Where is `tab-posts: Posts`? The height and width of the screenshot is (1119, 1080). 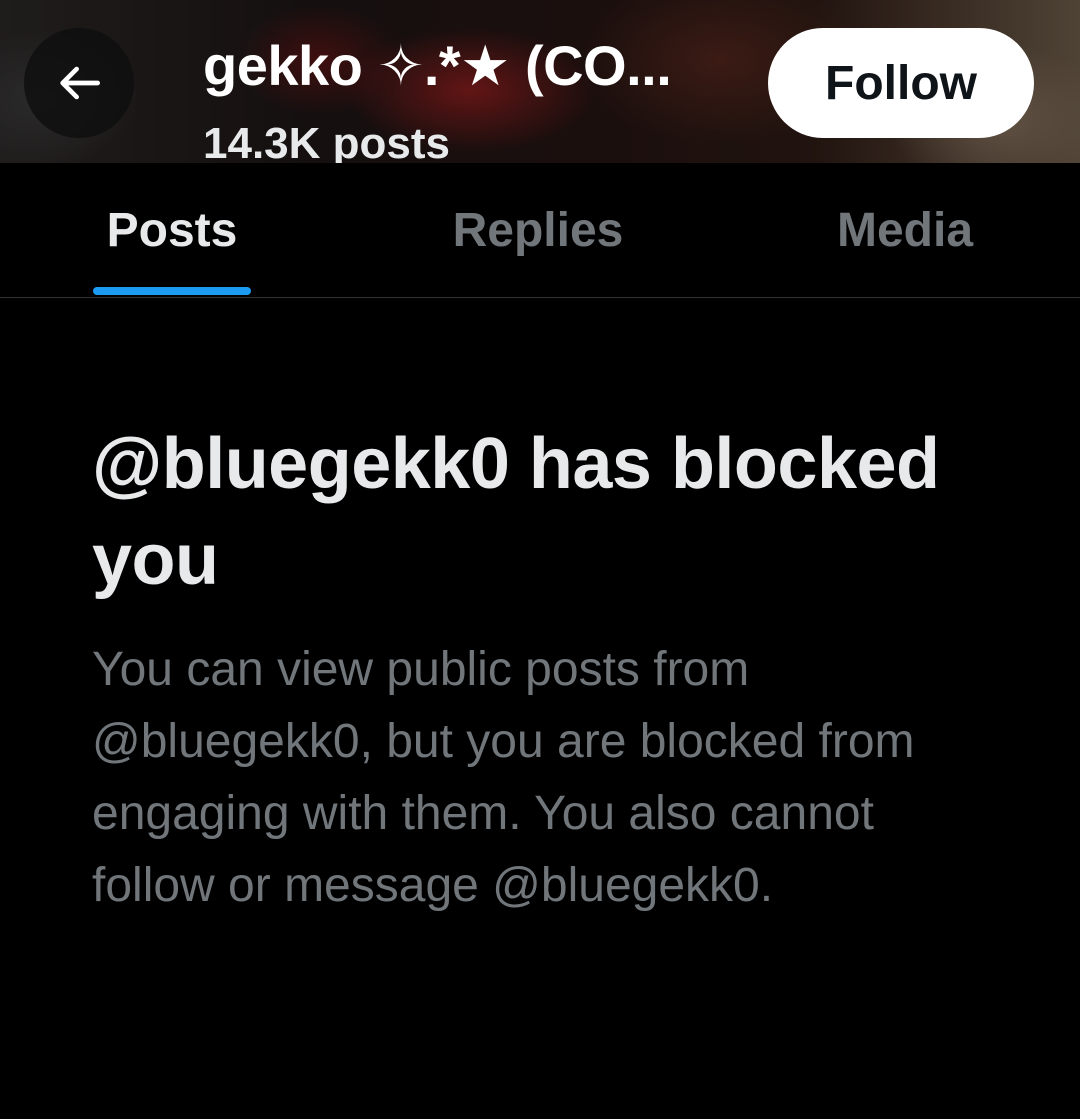 tab-posts: Posts is located at coordinates (172, 230).